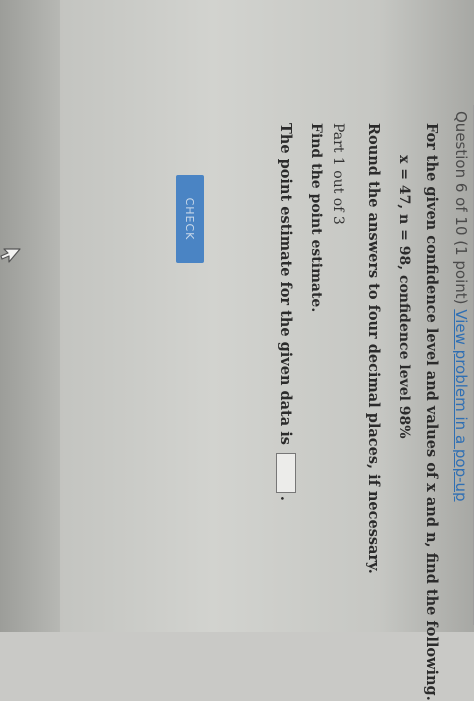 The image size is (474, 701). Describe the element at coordinates (10, 255) in the screenshot. I see `mouse-pointer-icon` at that location.